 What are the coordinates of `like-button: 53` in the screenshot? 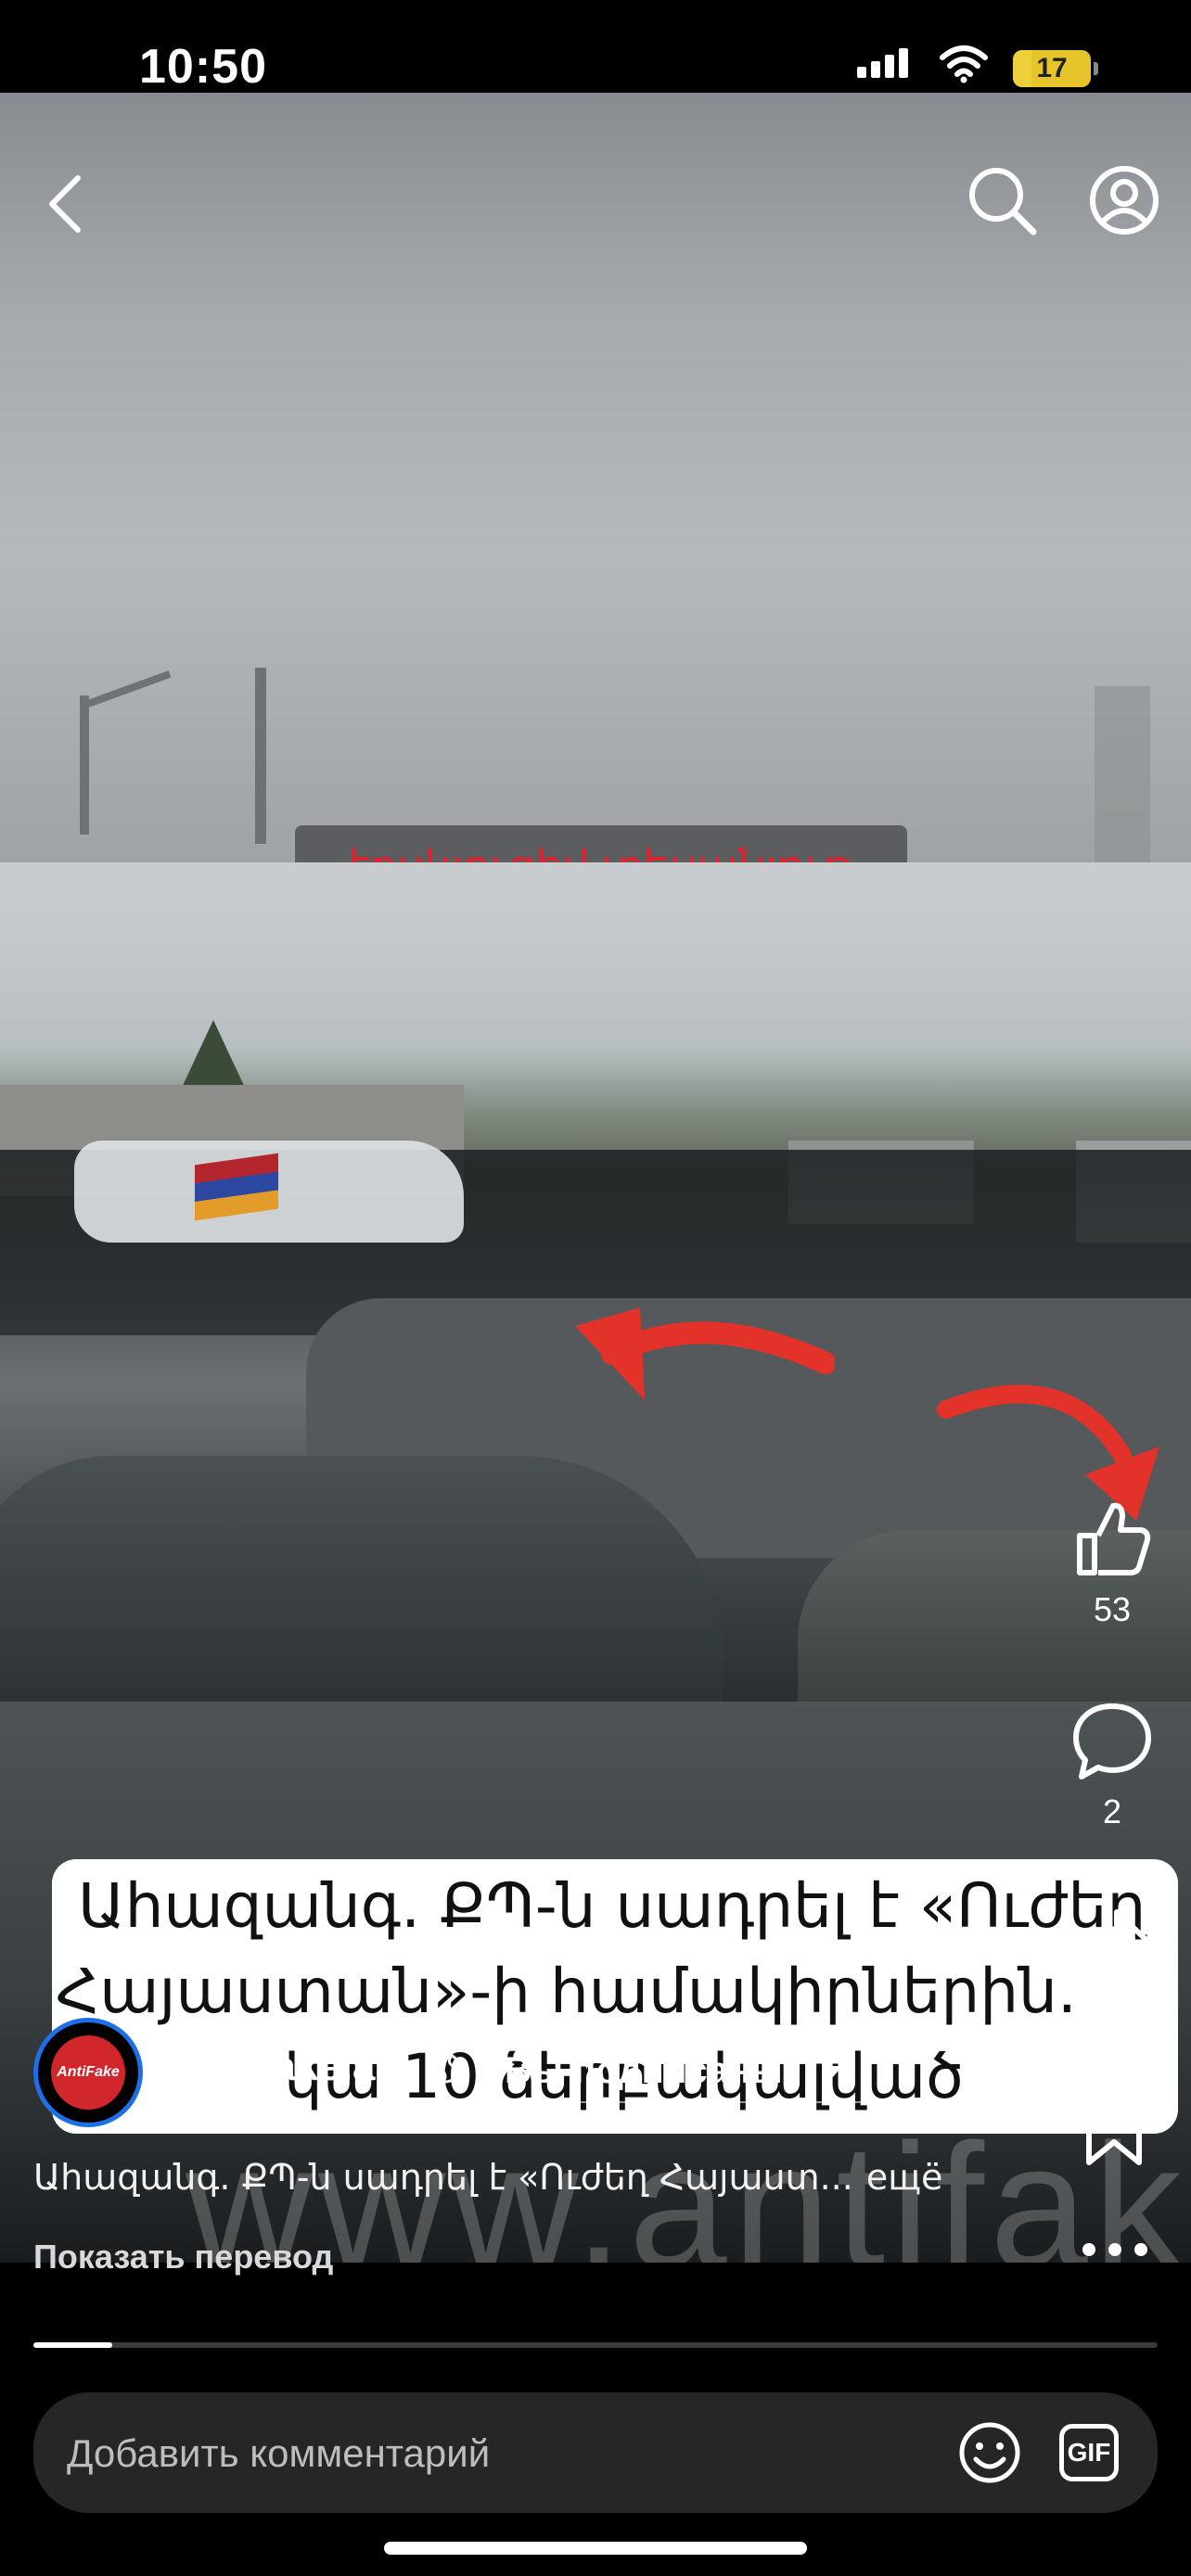 It's located at (1112, 1563).